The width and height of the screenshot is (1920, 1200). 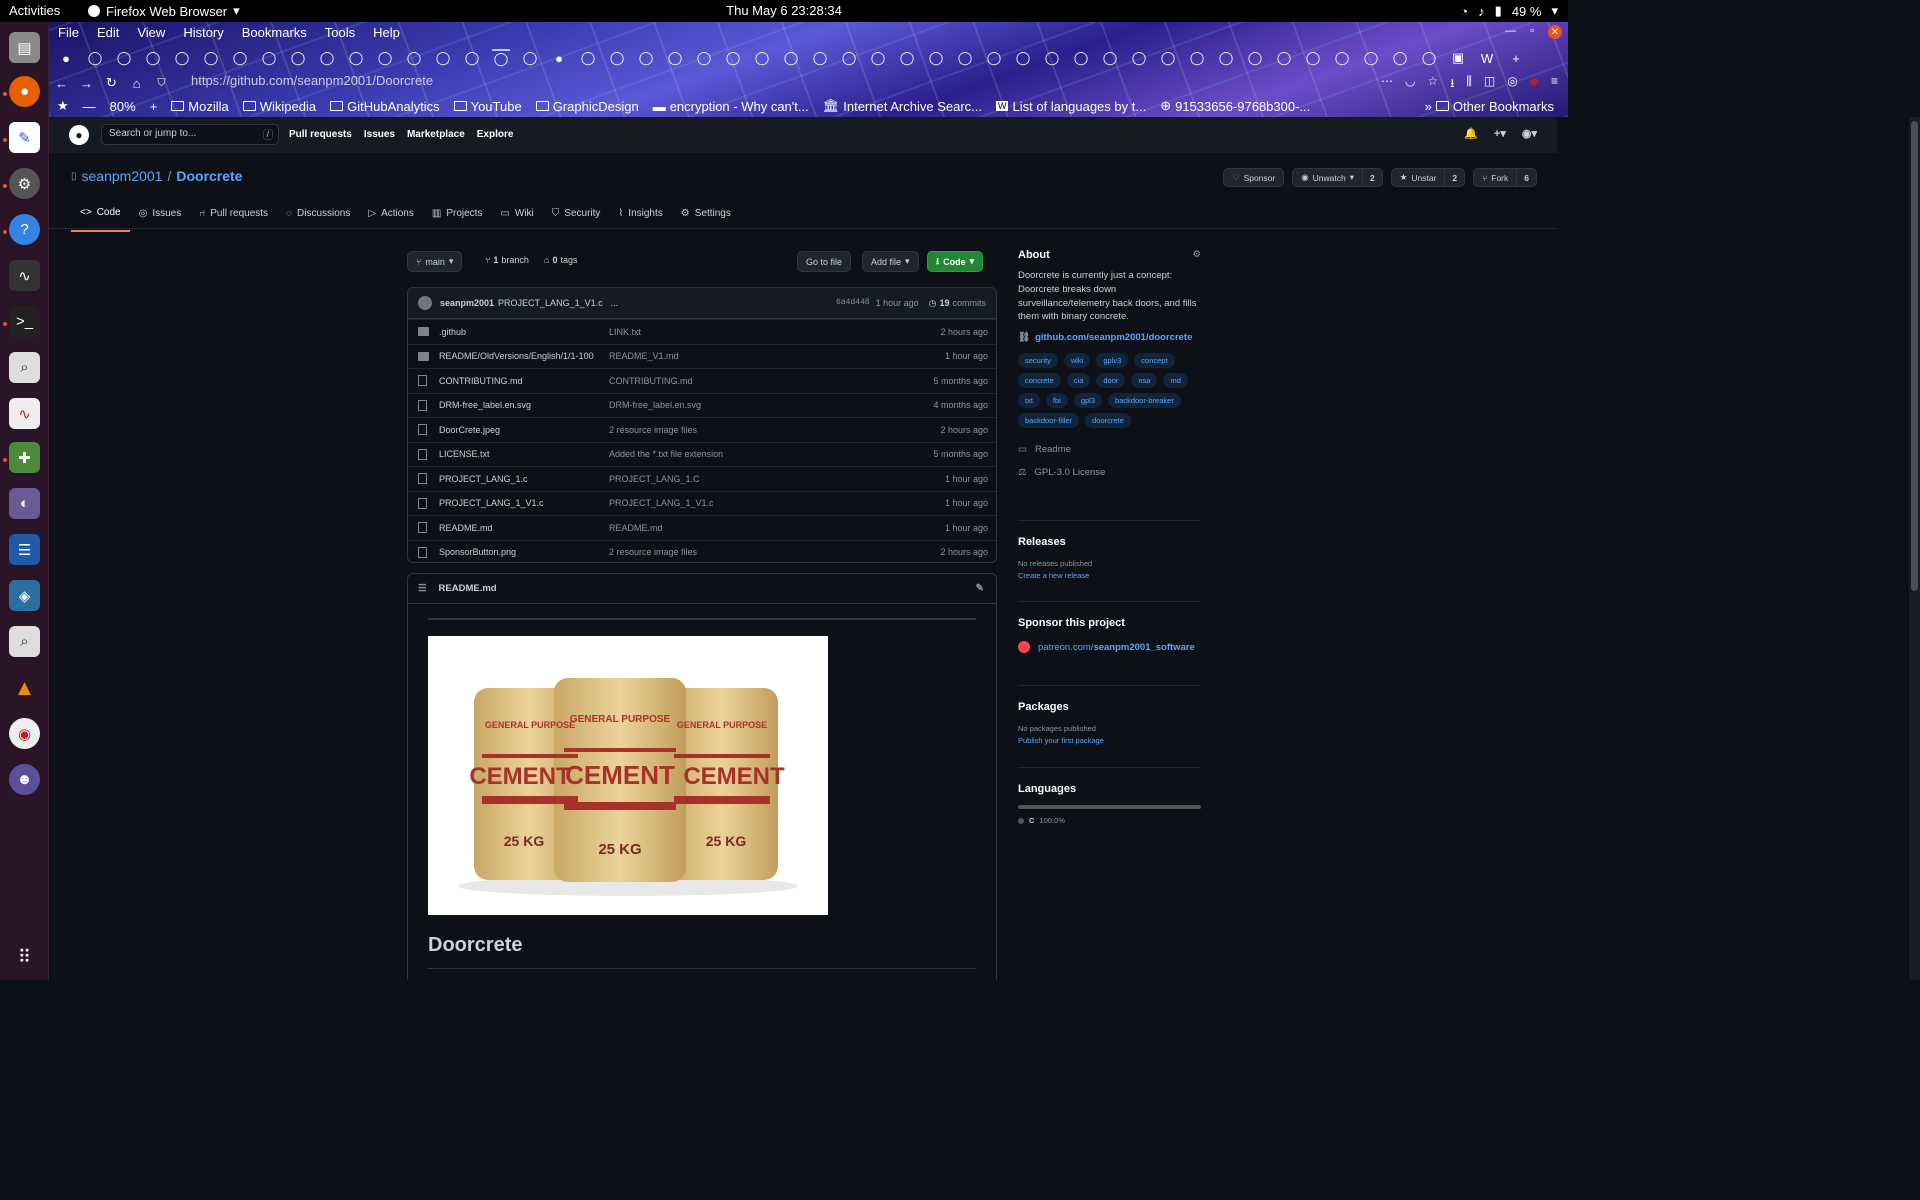 What do you see at coordinates (435, 261) in the screenshot?
I see `branch-select: ⑂ main ▾` at bounding box center [435, 261].